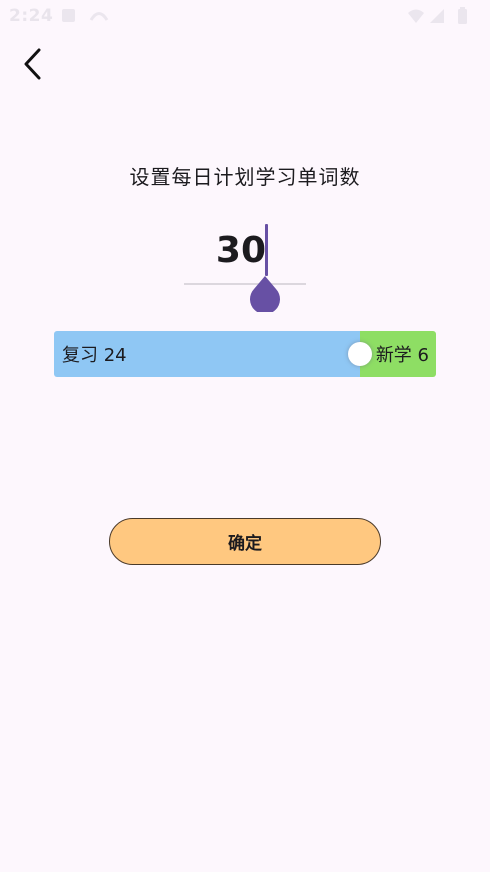 The height and width of the screenshot is (872, 490). What do you see at coordinates (240, 250) in the screenshot?
I see `word-count-value: 30` at bounding box center [240, 250].